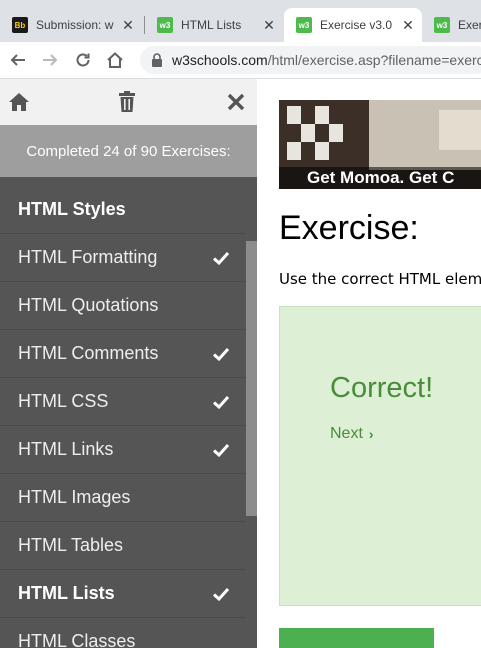 This screenshot has height=648, width=481. I want to click on sidebar-item: HTML Comments, so click(123, 354).